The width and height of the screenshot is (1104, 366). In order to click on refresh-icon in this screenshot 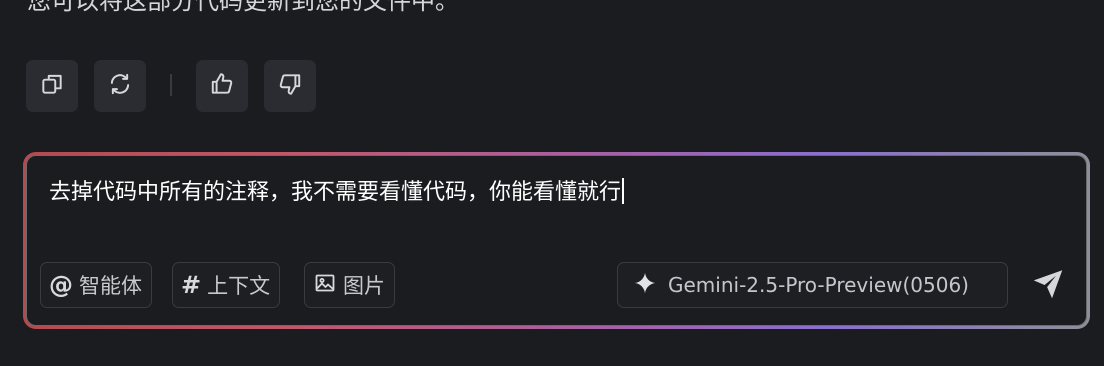, I will do `click(120, 86)`.